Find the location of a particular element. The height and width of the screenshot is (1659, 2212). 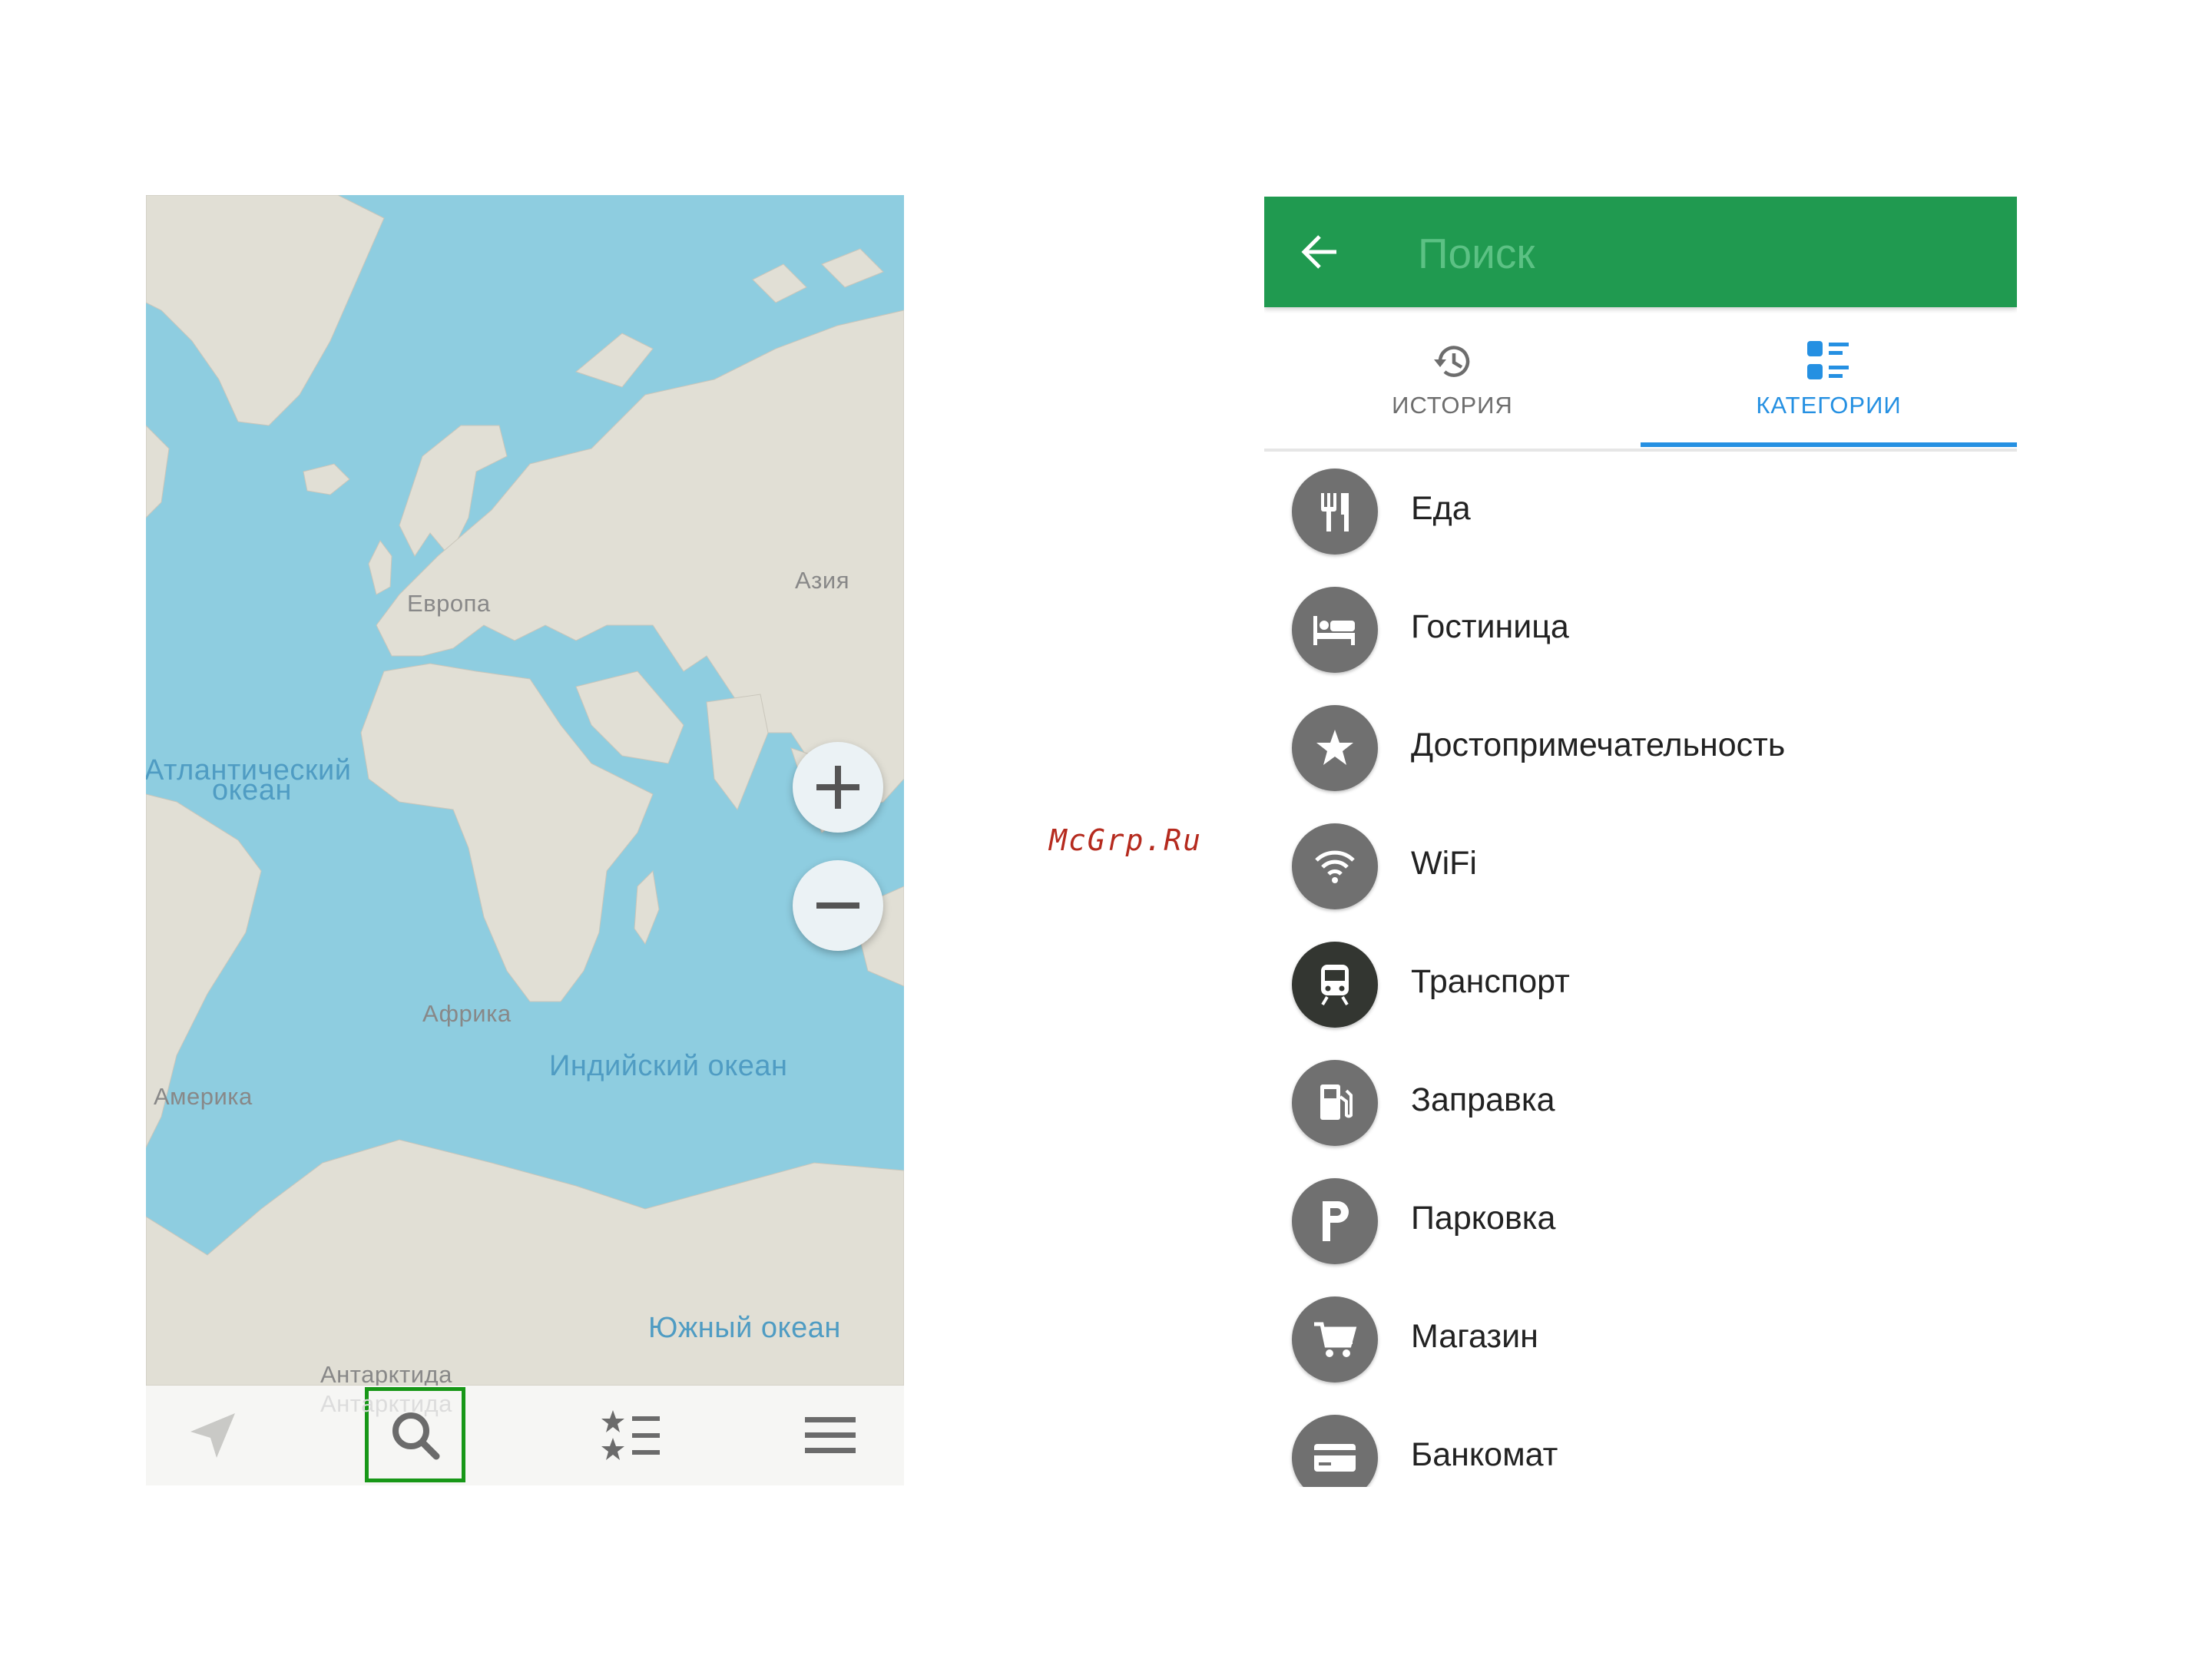

category-transport: Транспорт is located at coordinates (1641, 986).